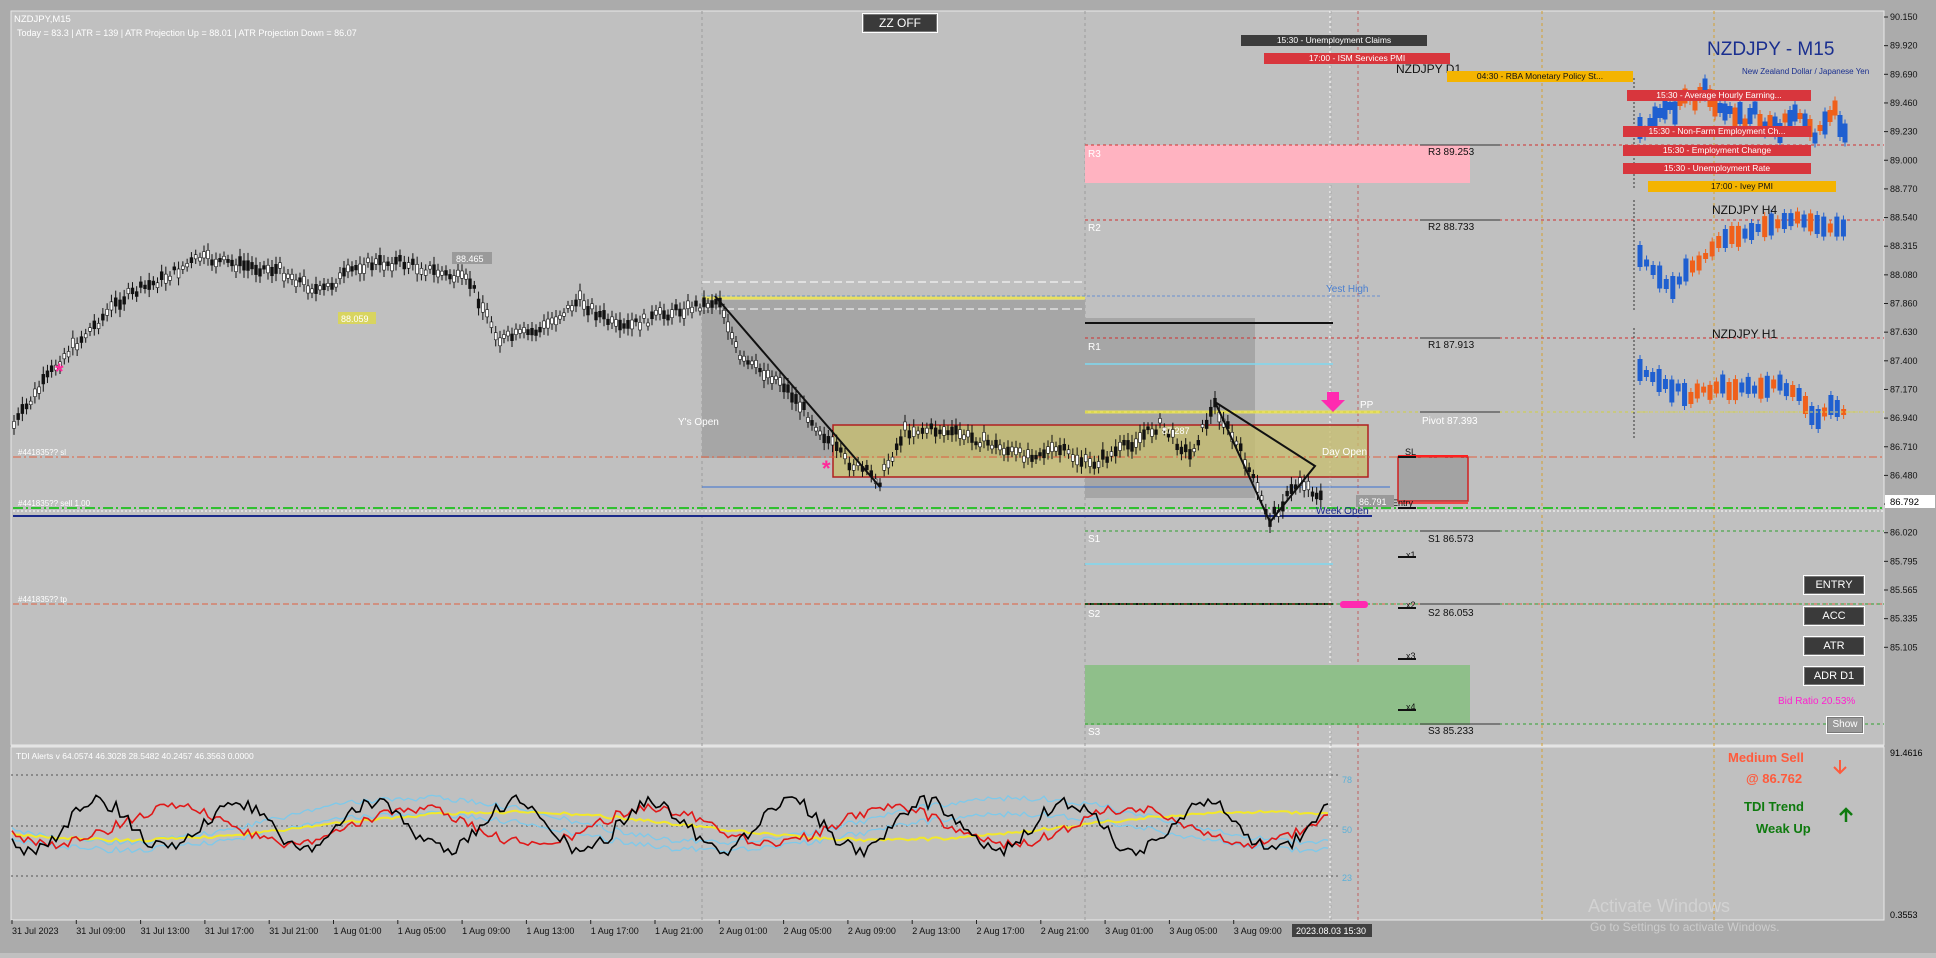 The width and height of the screenshot is (1936, 958). What do you see at coordinates (1367, 405) in the screenshot?
I see `zone-label-pp: PP` at bounding box center [1367, 405].